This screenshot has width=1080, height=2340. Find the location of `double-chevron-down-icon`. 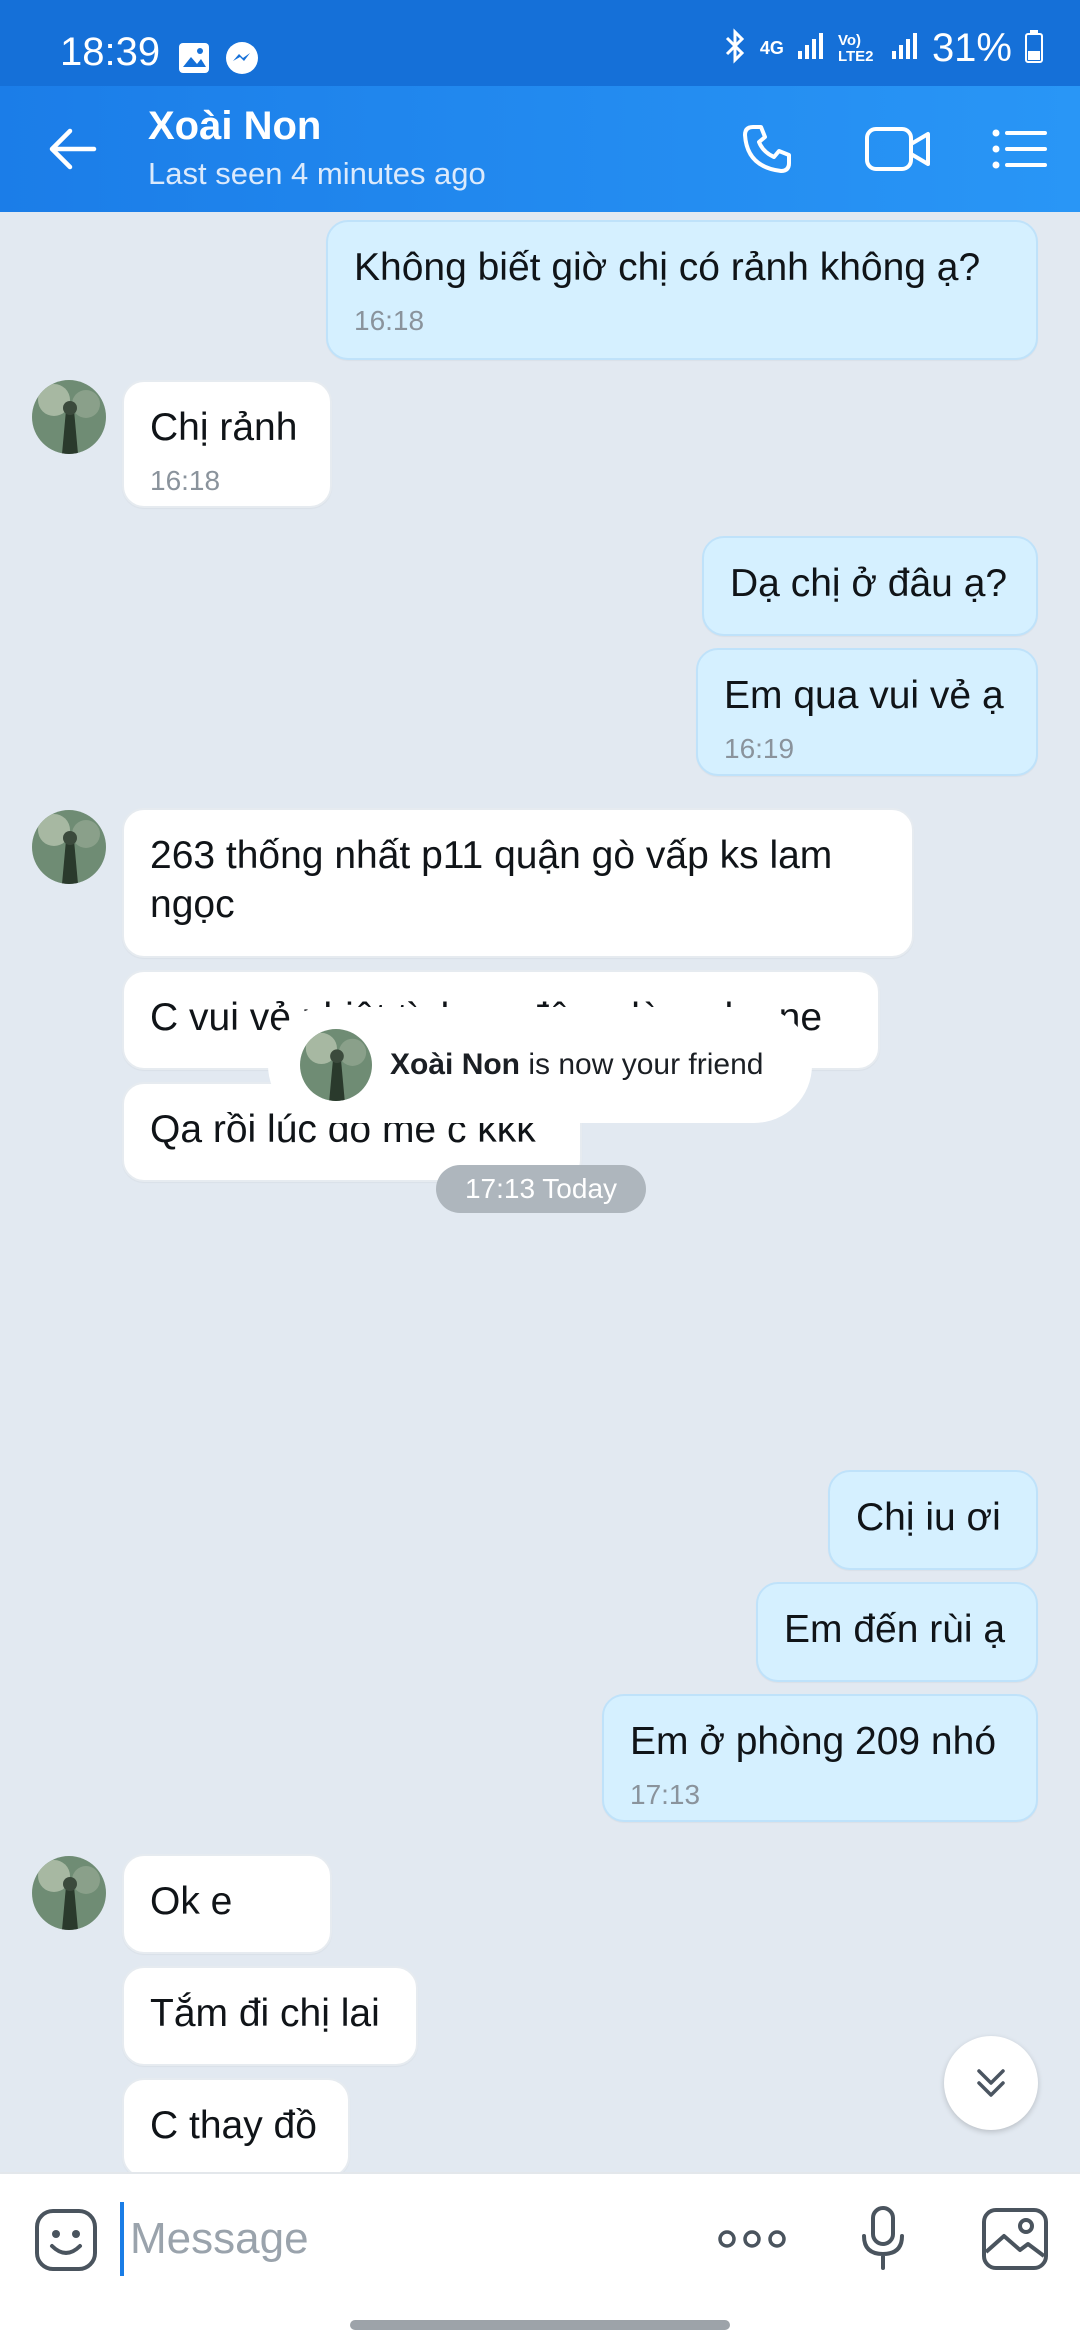

double-chevron-down-icon is located at coordinates (991, 2083).